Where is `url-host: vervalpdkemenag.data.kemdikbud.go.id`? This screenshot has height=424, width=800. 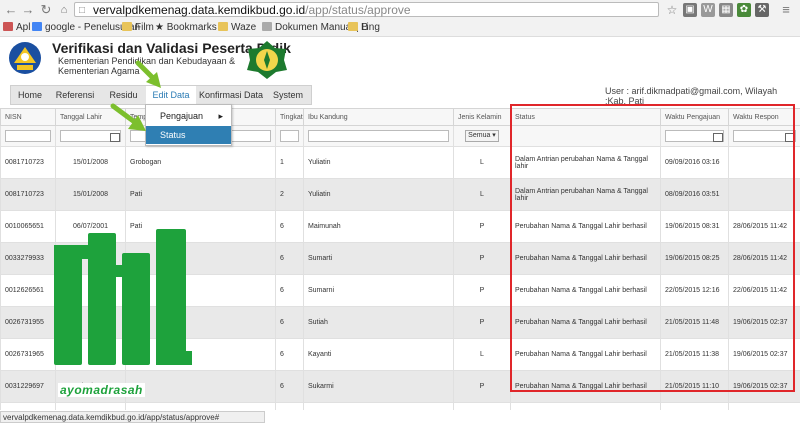 url-host: vervalpdkemenag.data.kemdikbud.go.id is located at coordinates (199, 10).